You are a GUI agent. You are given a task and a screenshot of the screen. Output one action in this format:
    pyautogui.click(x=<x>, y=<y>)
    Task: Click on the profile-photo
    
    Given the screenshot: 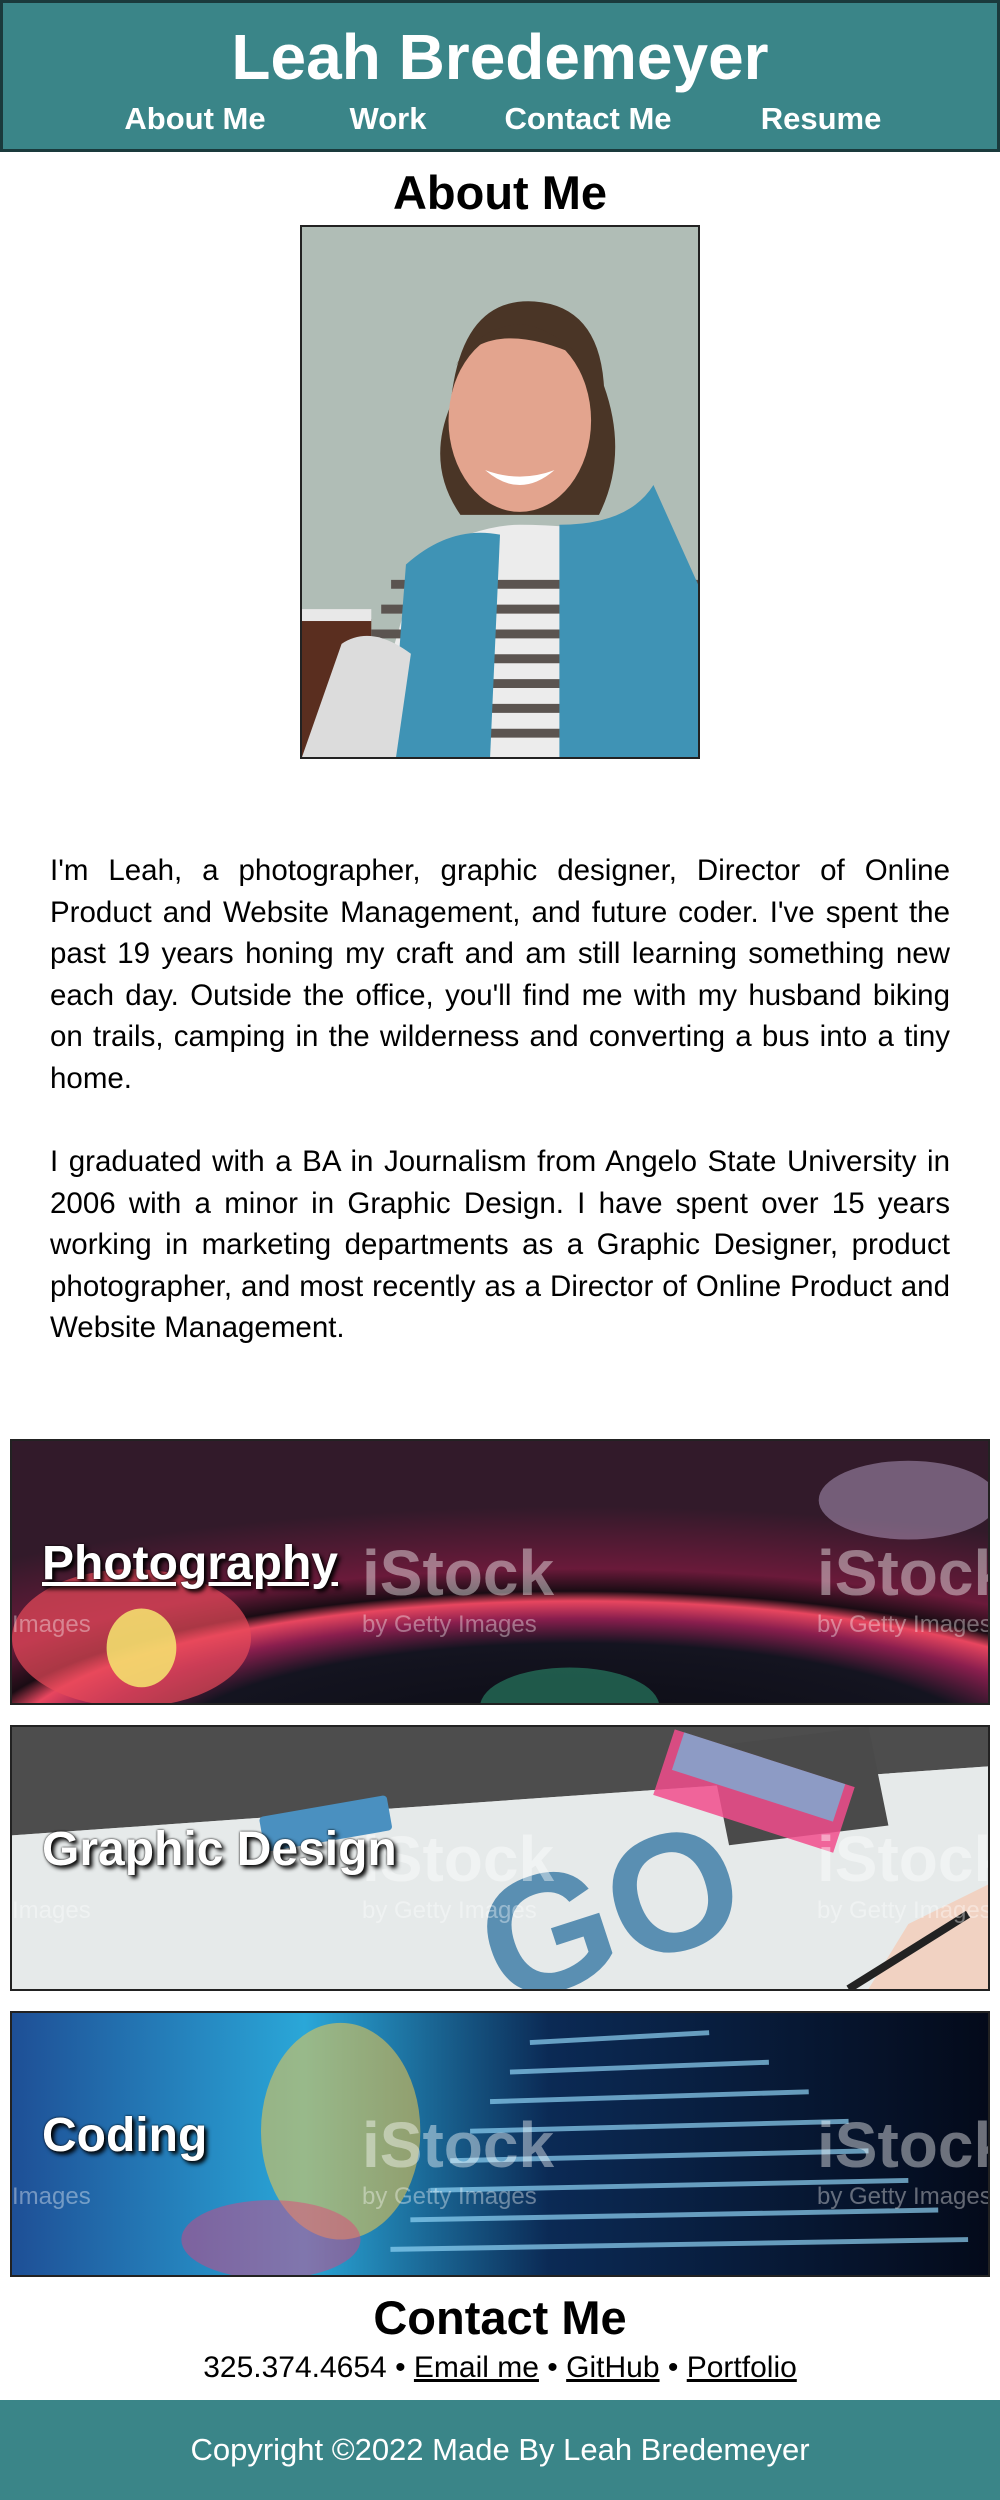 What is the action you would take?
    pyautogui.click(x=500, y=492)
    